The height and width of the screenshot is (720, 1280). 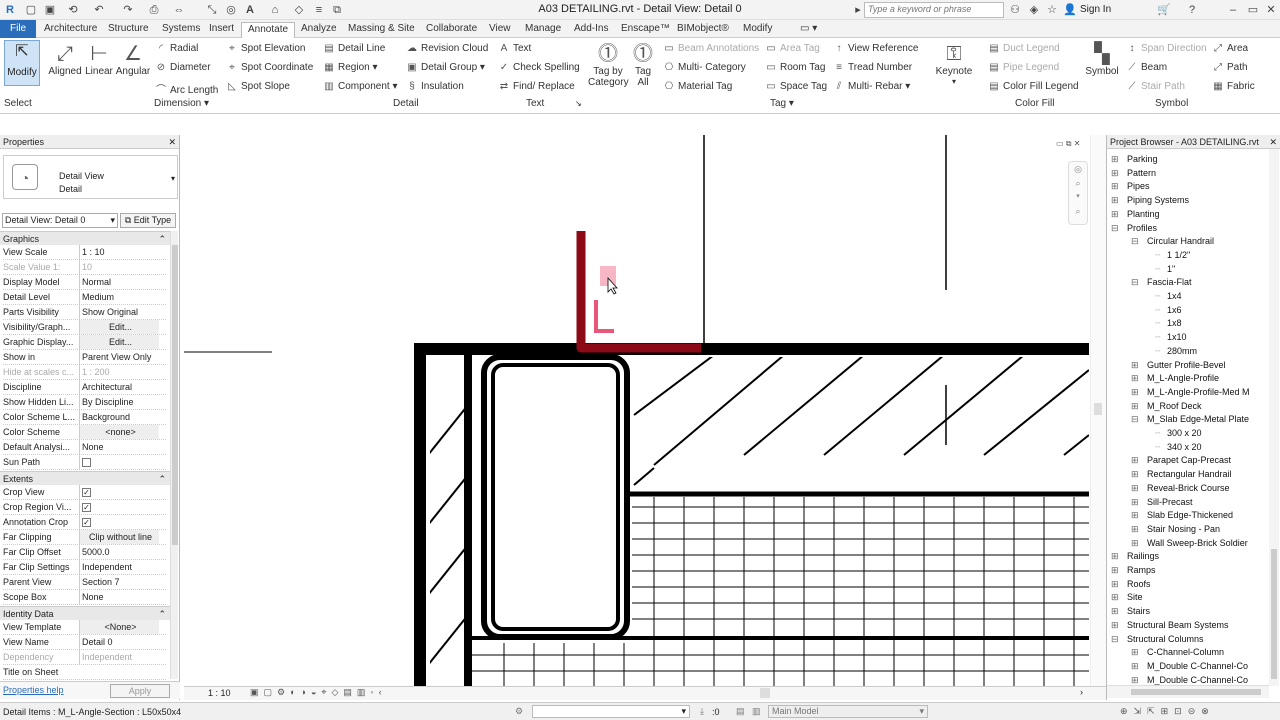 What do you see at coordinates (740, 711) in the screenshot?
I see `design-options-icon: ▤` at bounding box center [740, 711].